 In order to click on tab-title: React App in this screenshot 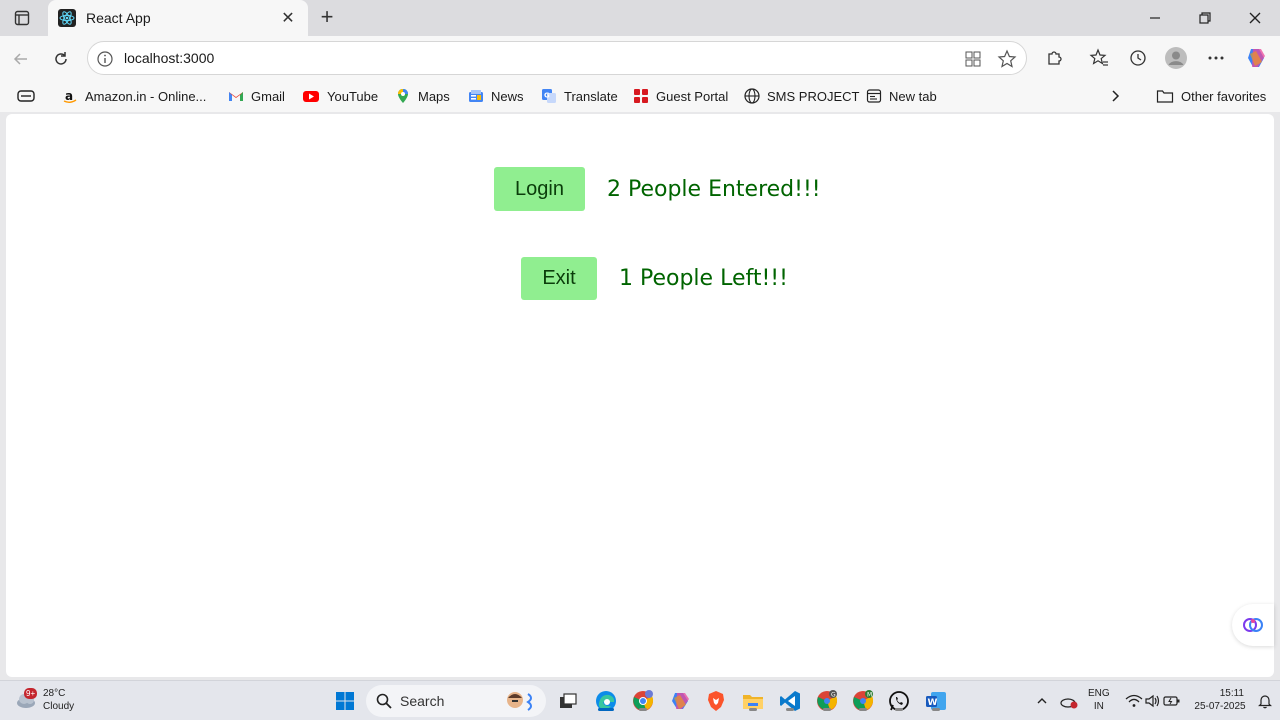, I will do `click(118, 18)`.